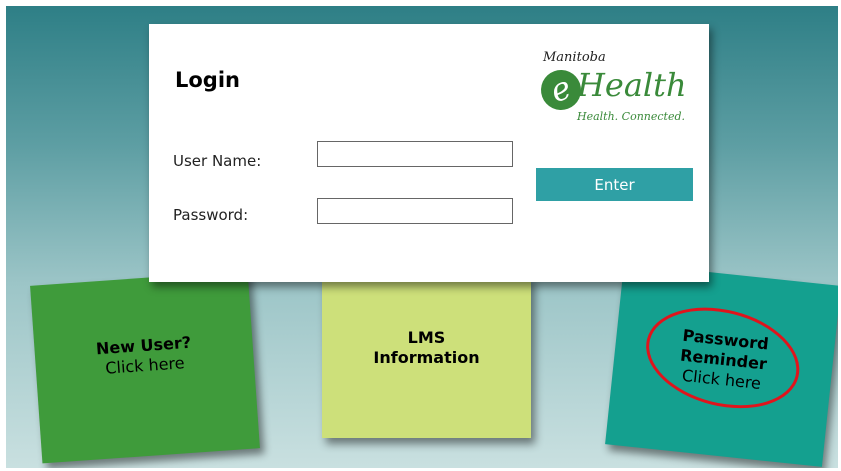  What do you see at coordinates (415, 154) in the screenshot?
I see `username-input` at bounding box center [415, 154].